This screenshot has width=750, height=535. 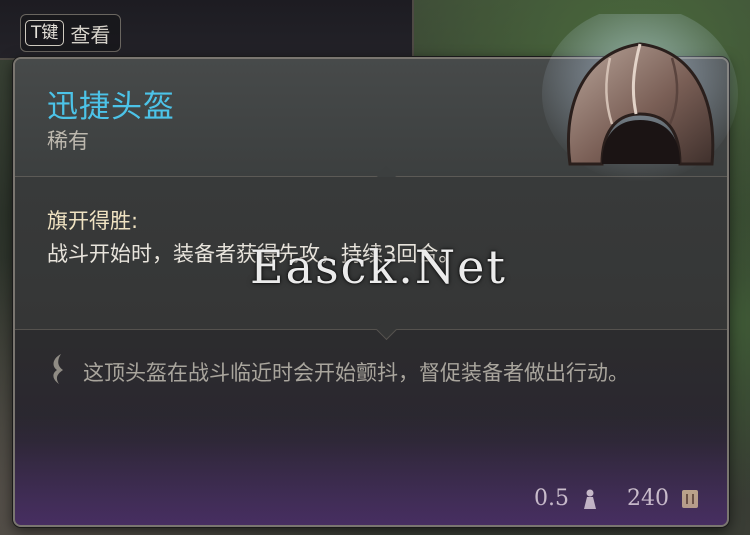 What do you see at coordinates (648, 498) in the screenshot?
I see `item-value: 240` at bounding box center [648, 498].